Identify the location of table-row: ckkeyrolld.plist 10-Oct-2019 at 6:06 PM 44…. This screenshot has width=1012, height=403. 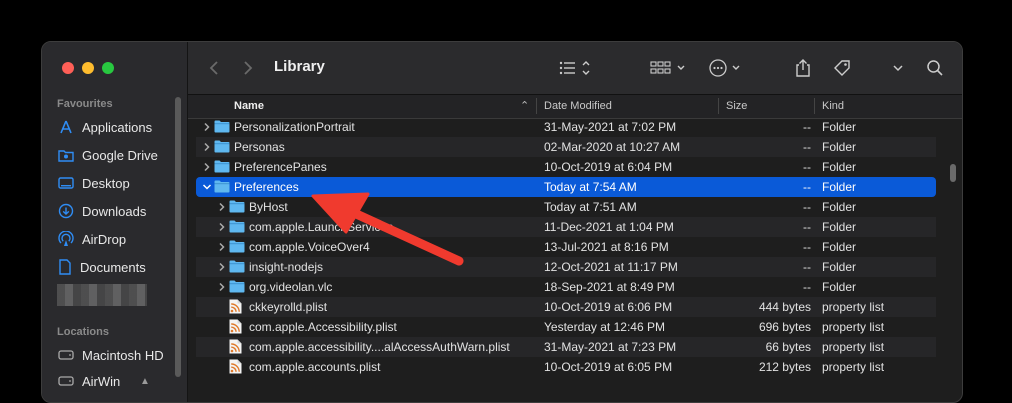
(566, 307).